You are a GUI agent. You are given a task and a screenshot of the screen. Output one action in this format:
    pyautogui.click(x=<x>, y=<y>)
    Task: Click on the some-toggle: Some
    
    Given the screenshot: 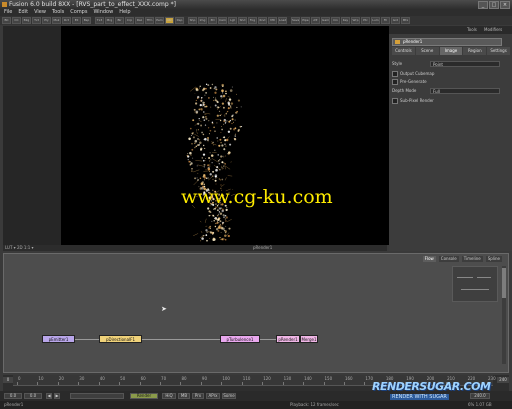 What is the action you would take?
    pyautogui.click(x=229, y=396)
    